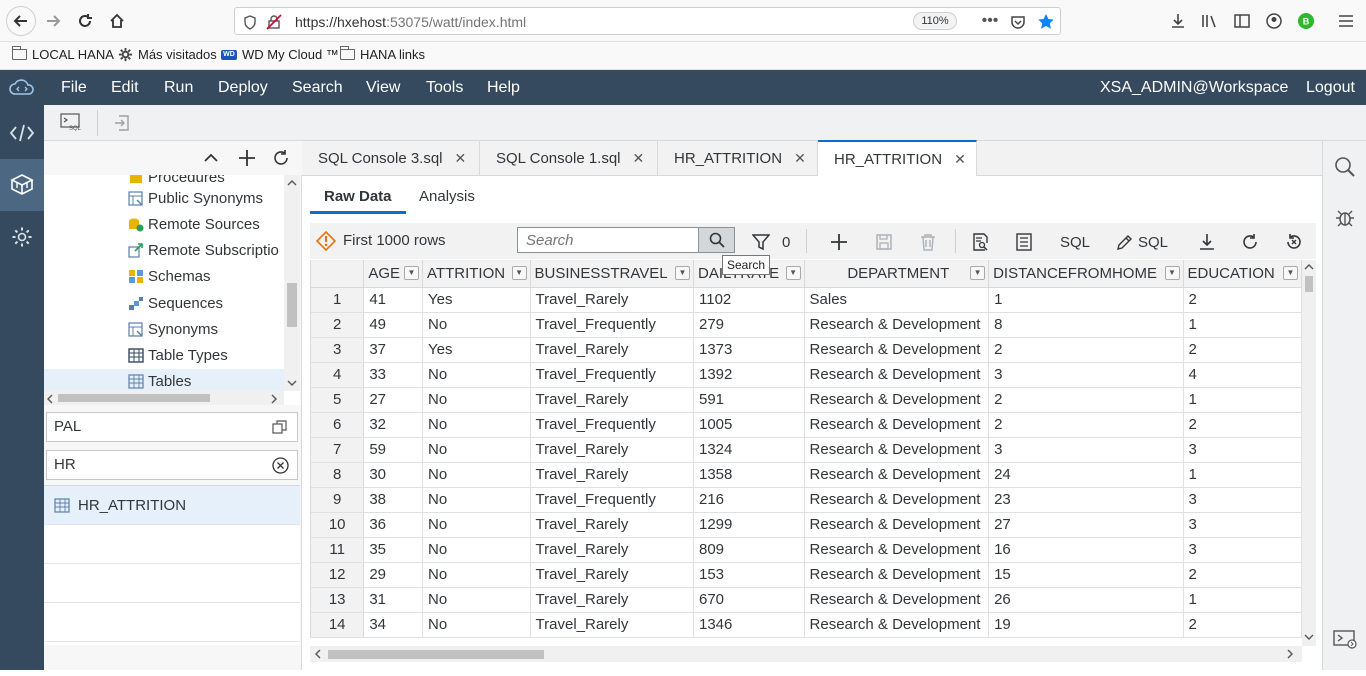  What do you see at coordinates (1018, 22) in the screenshot?
I see `pocket-icon` at bounding box center [1018, 22].